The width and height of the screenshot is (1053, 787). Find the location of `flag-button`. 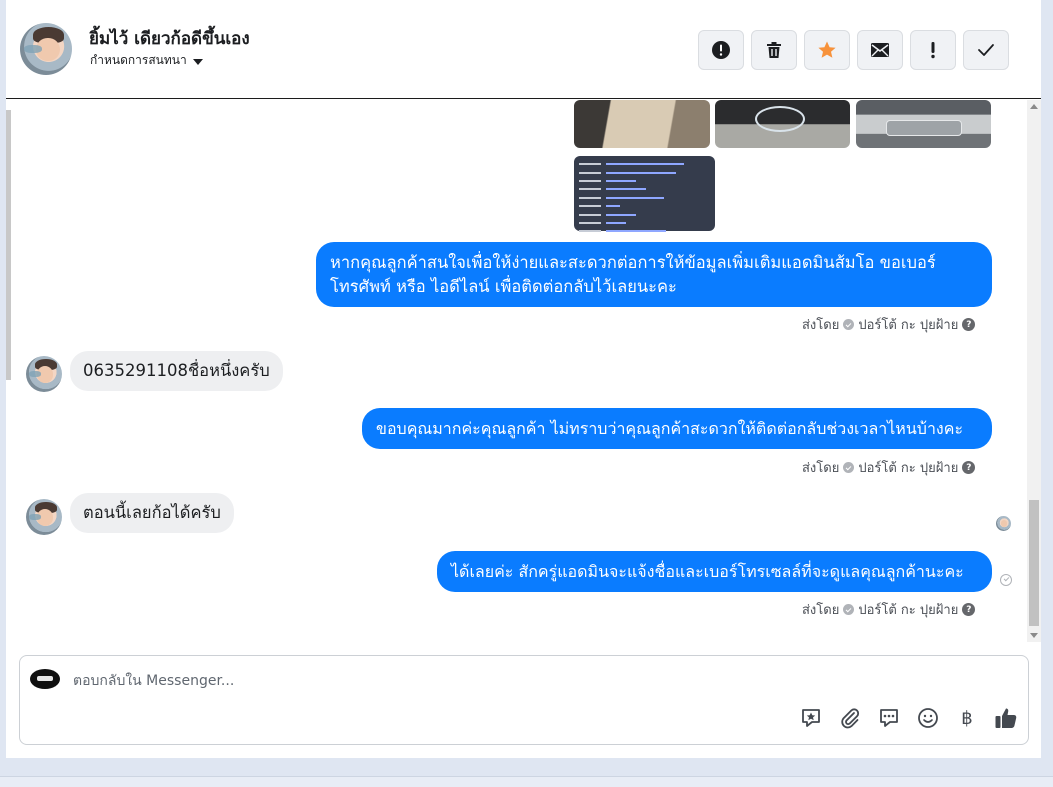

flag-button is located at coordinates (933, 50).